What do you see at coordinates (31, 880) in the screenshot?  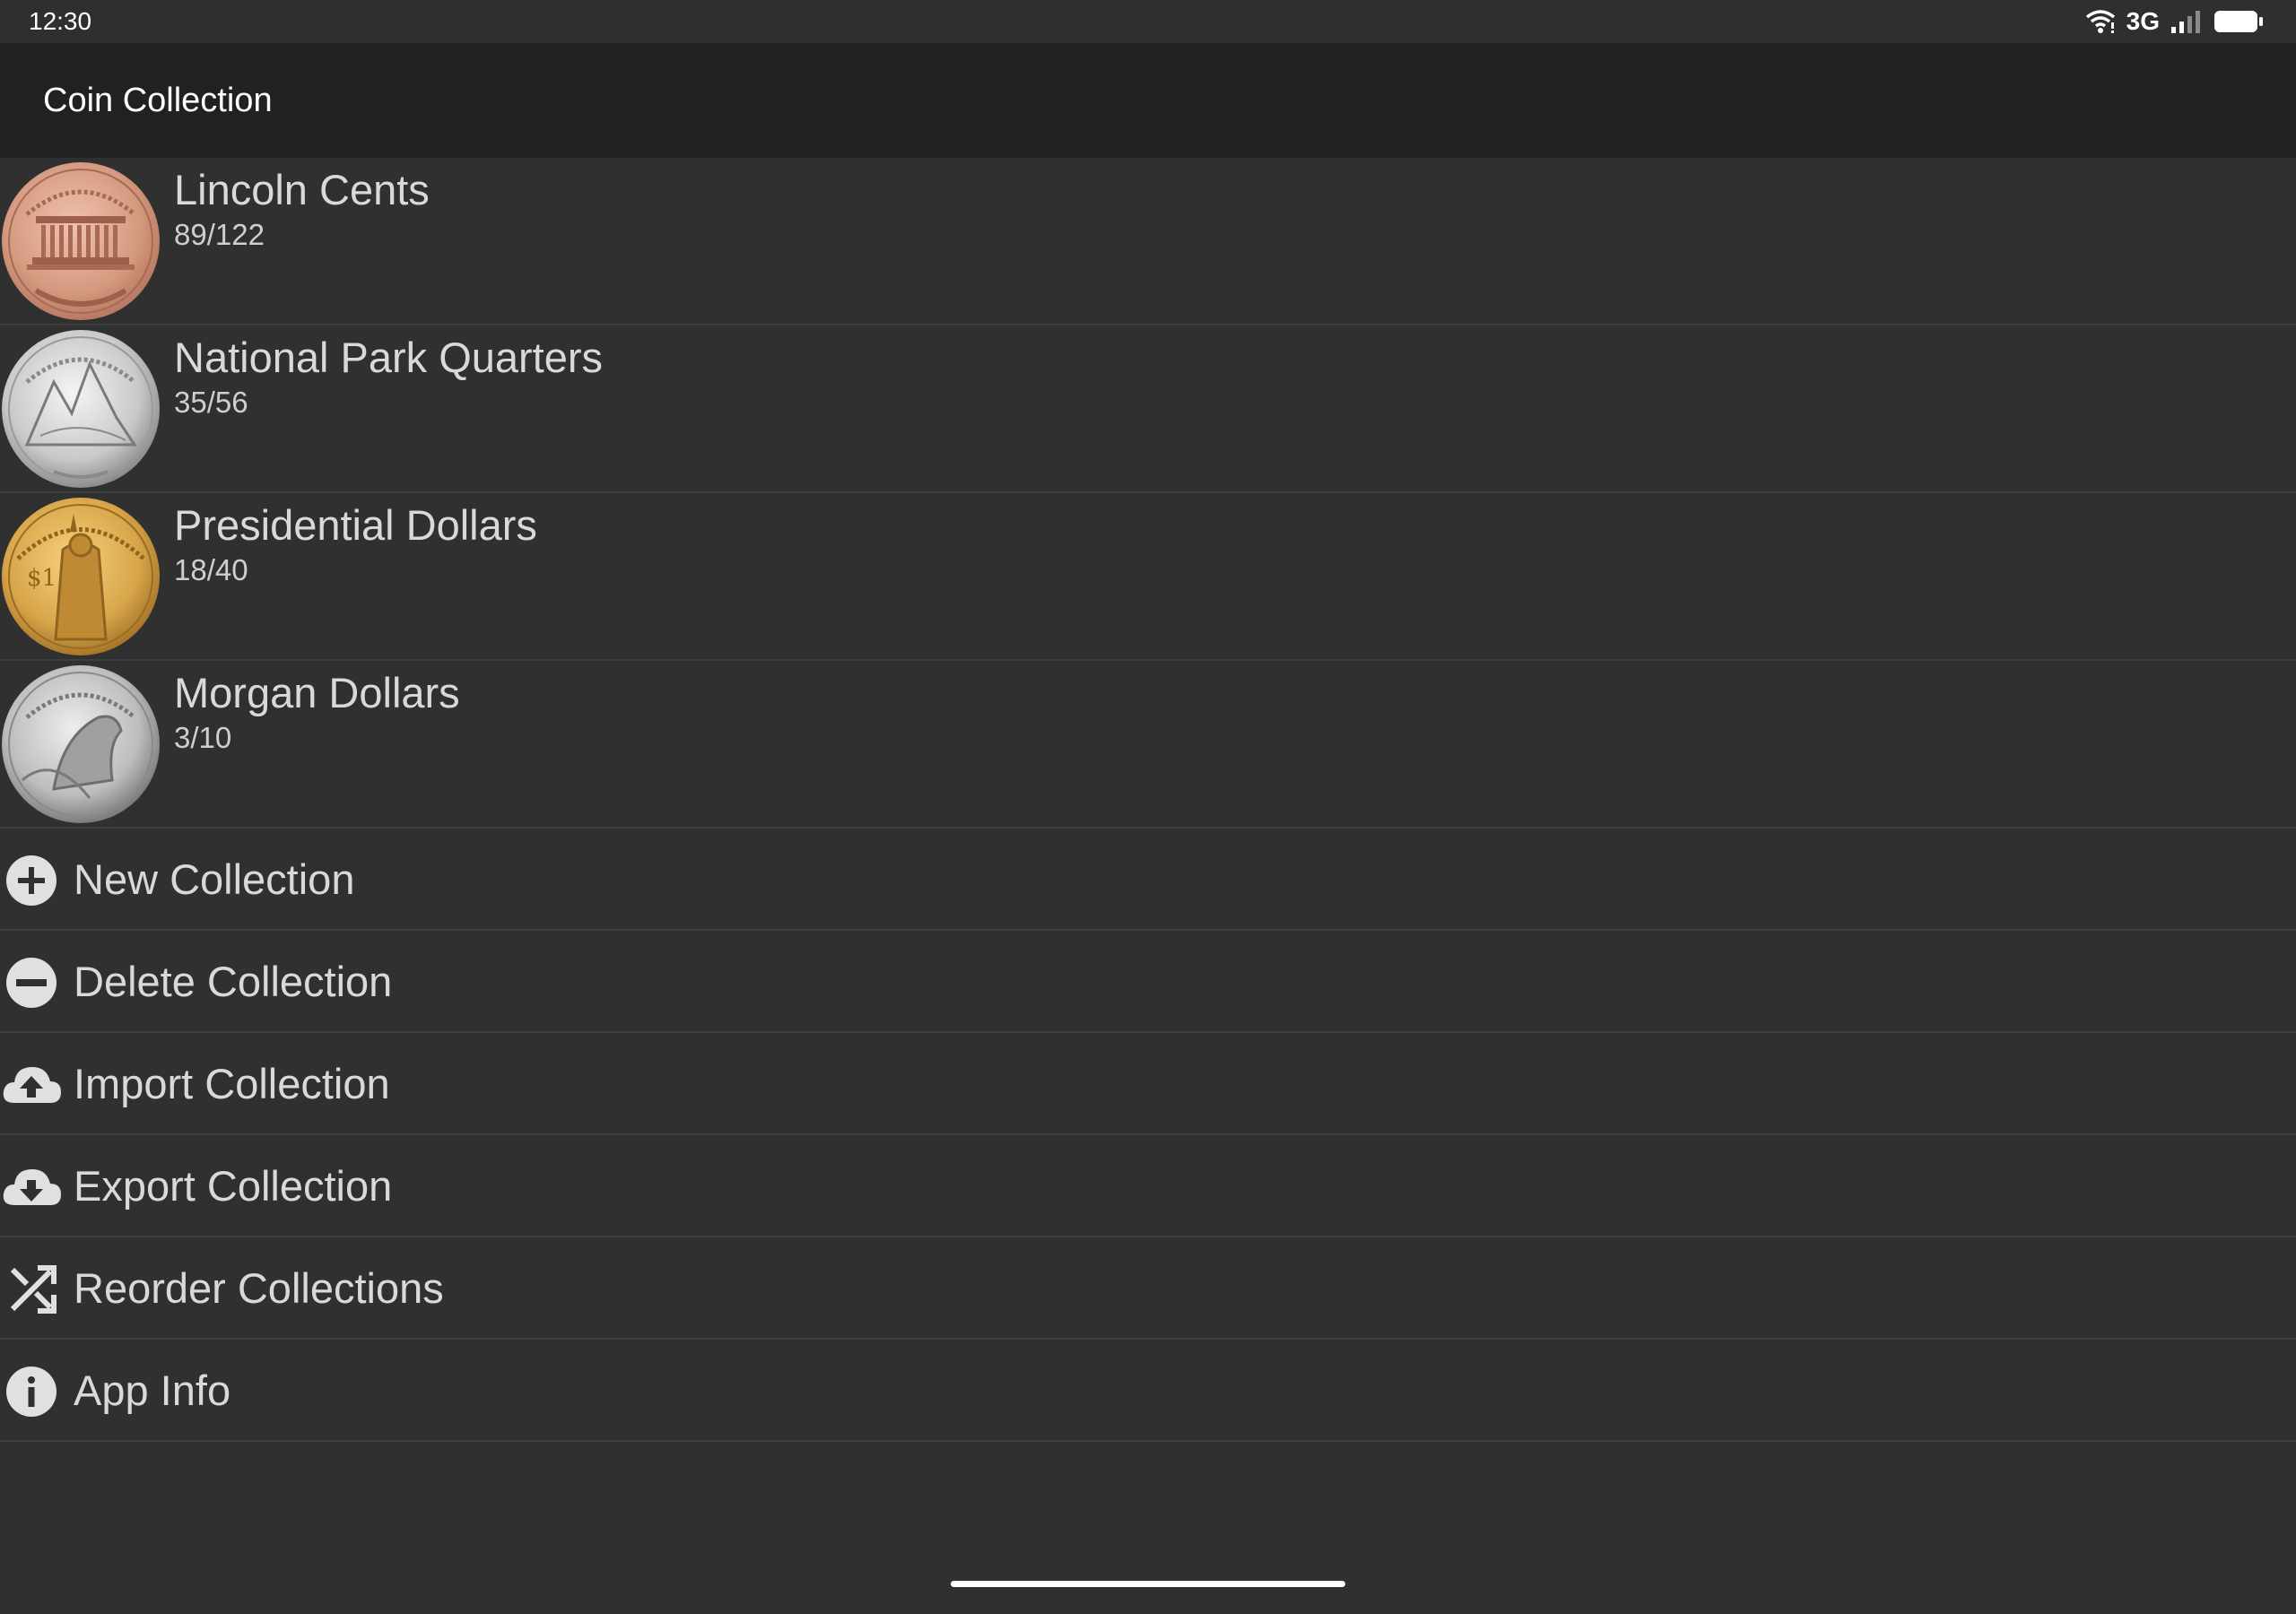 I see `plus-circle-icon` at bounding box center [31, 880].